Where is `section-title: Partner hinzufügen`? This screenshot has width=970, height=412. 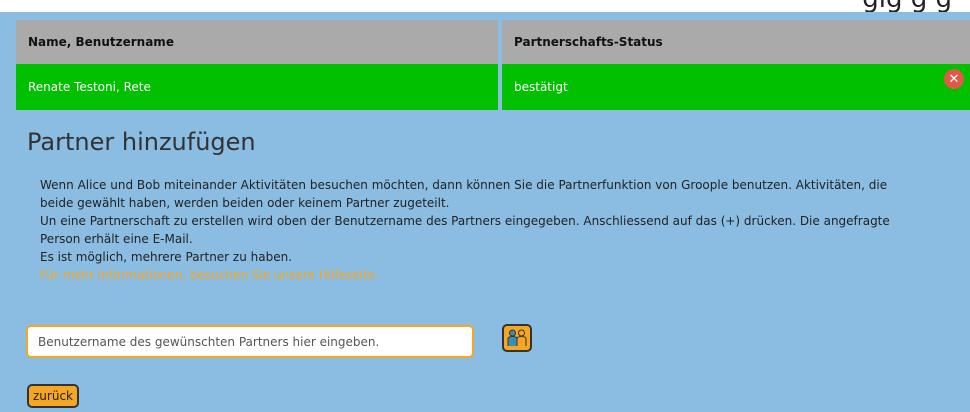
section-title: Partner hinzufügen is located at coordinates (141, 142).